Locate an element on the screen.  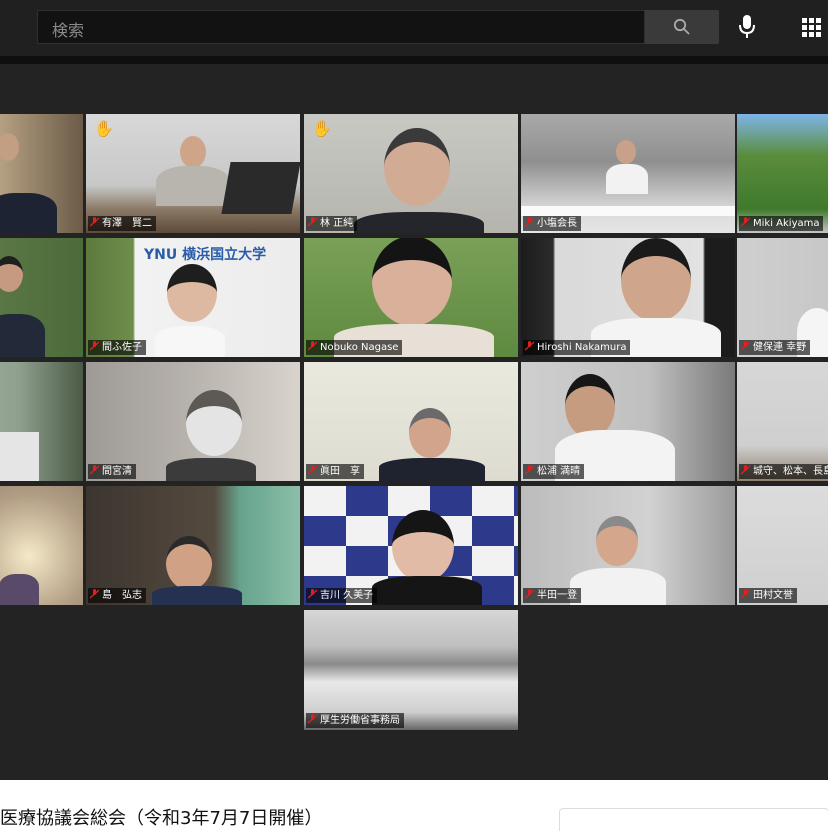
video-title: 医療協議会総会（令和3年7月7日開催） is located at coordinates (161, 818).